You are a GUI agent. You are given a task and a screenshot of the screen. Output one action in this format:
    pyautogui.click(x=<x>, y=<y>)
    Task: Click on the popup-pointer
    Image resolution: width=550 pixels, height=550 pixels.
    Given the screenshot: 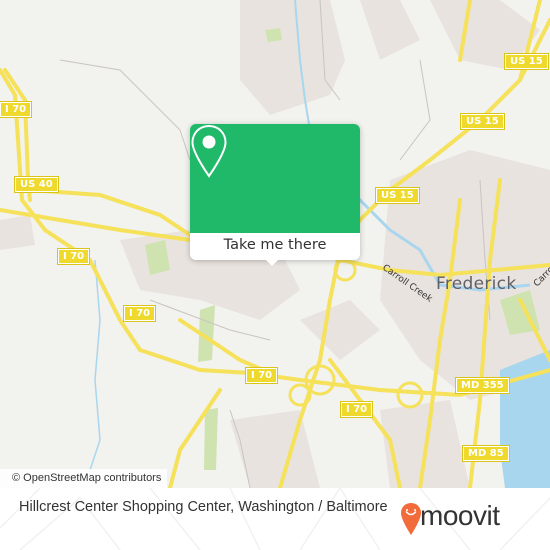 What is the action you would take?
    pyautogui.click(x=272, y=262)
    